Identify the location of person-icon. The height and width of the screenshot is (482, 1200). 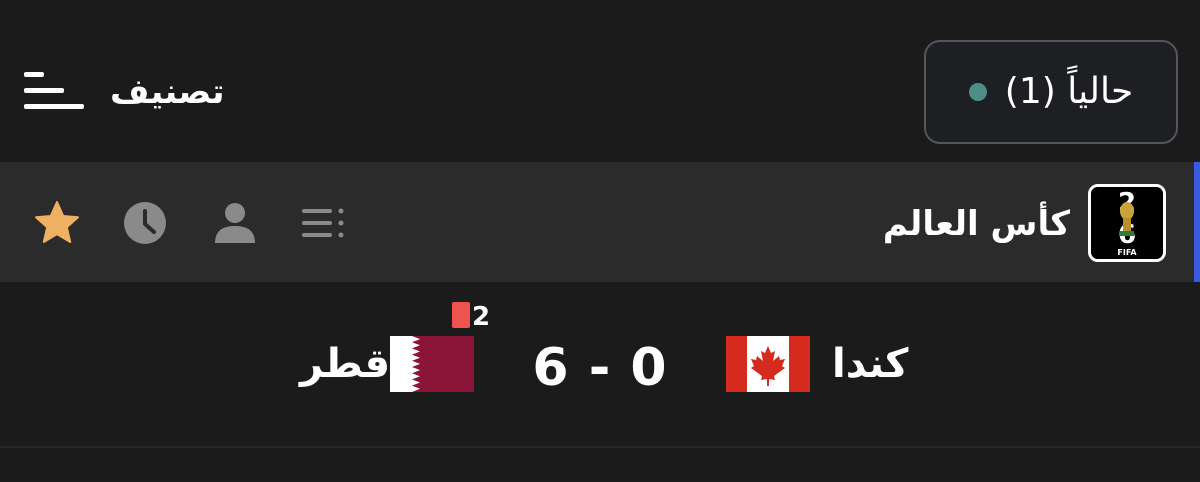
(235, 222).